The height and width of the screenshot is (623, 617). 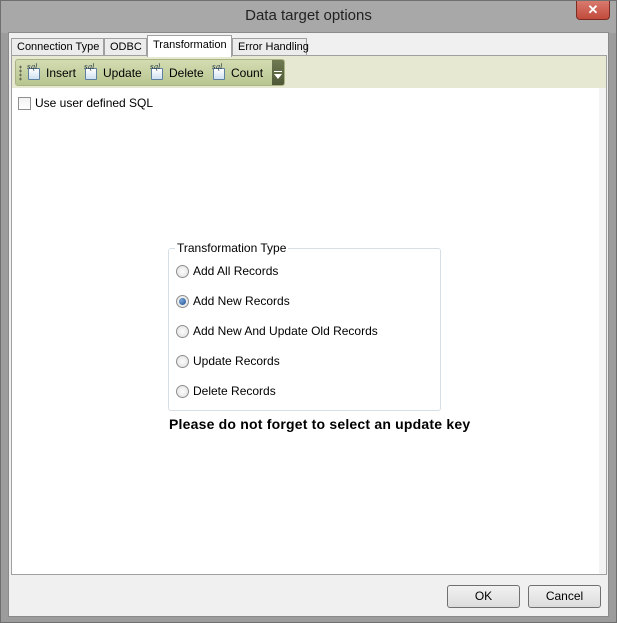 I want to click on chevron-down-icon, so click(x=278, y=76).